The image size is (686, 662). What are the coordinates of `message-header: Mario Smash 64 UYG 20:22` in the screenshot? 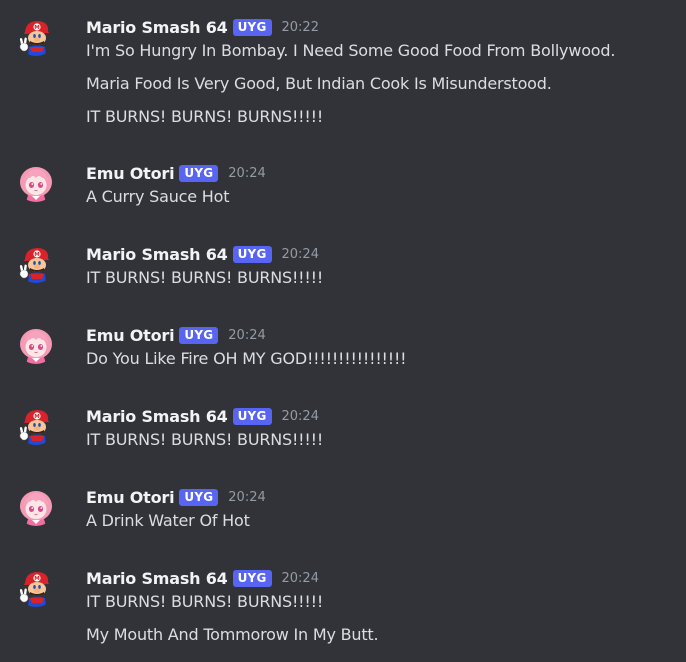 It's located at (202, 27).